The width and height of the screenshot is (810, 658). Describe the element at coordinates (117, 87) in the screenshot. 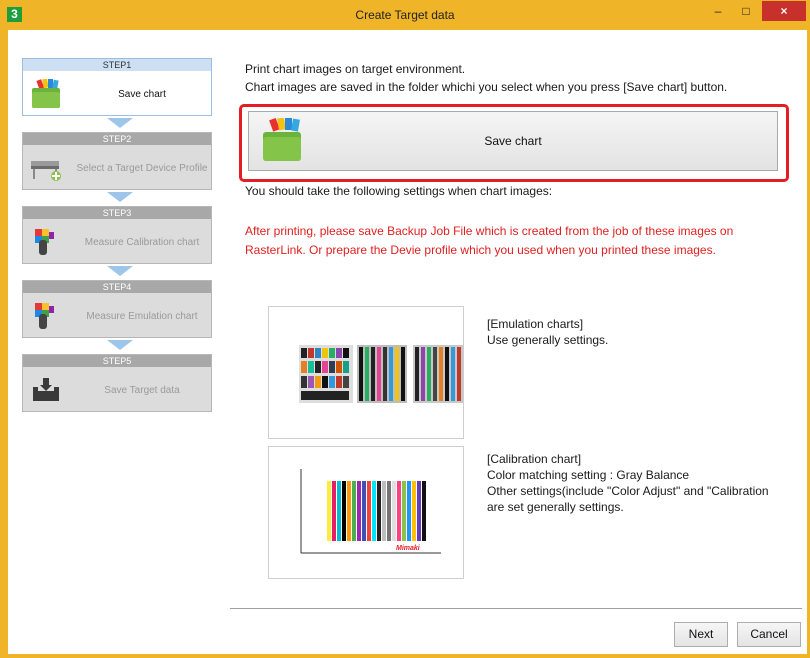

I see `step-1-save-chart: STEP1 Save chart` at that location.